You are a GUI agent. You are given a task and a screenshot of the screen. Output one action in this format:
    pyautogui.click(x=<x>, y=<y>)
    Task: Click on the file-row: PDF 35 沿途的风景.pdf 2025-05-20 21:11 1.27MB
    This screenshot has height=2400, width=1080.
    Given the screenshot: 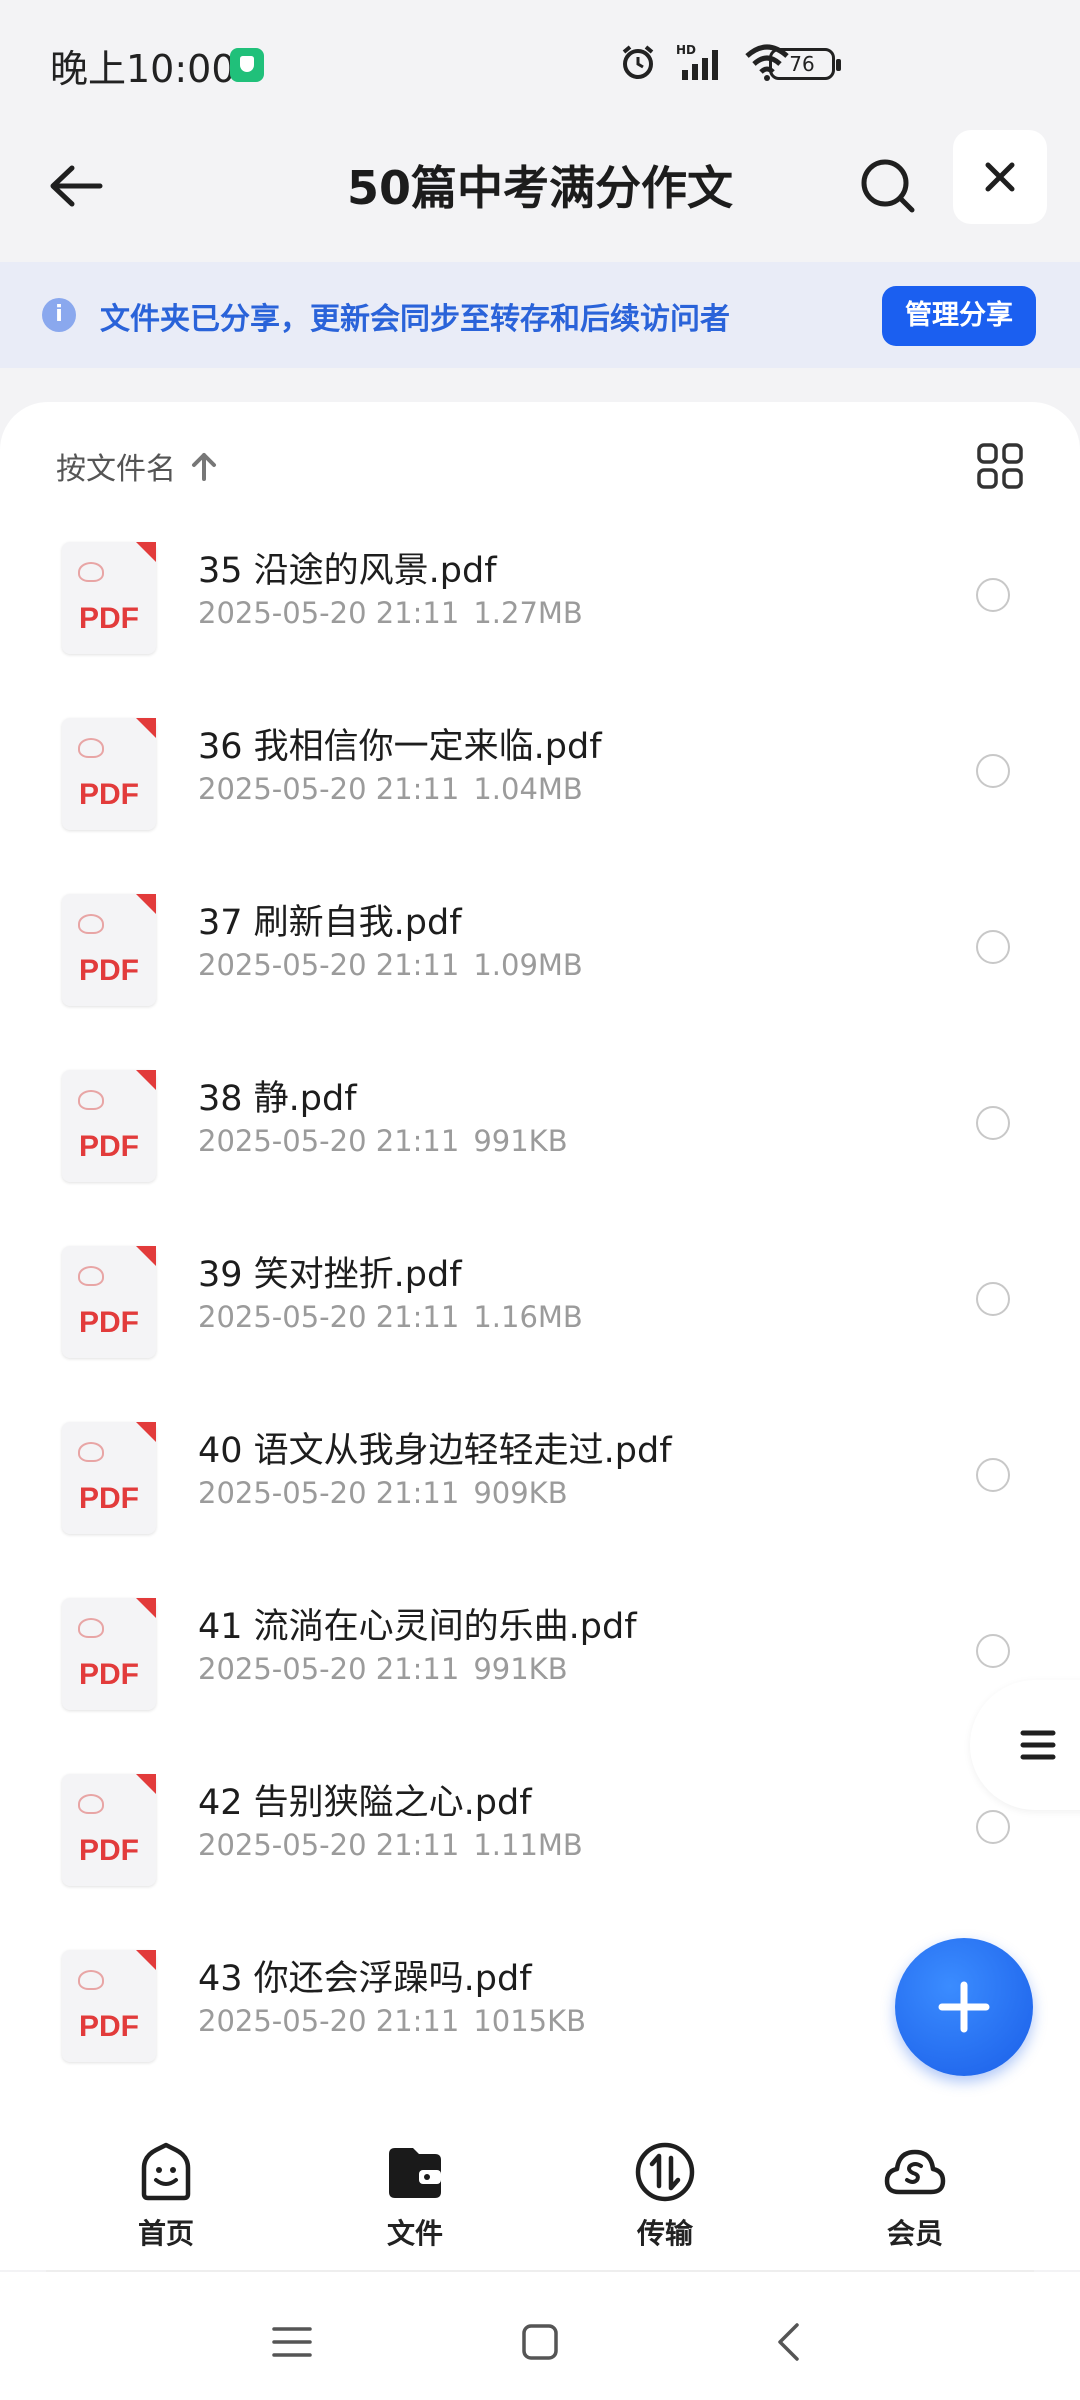 What is the action you would take?
    pyautogui.click(x=540, y=618)
    